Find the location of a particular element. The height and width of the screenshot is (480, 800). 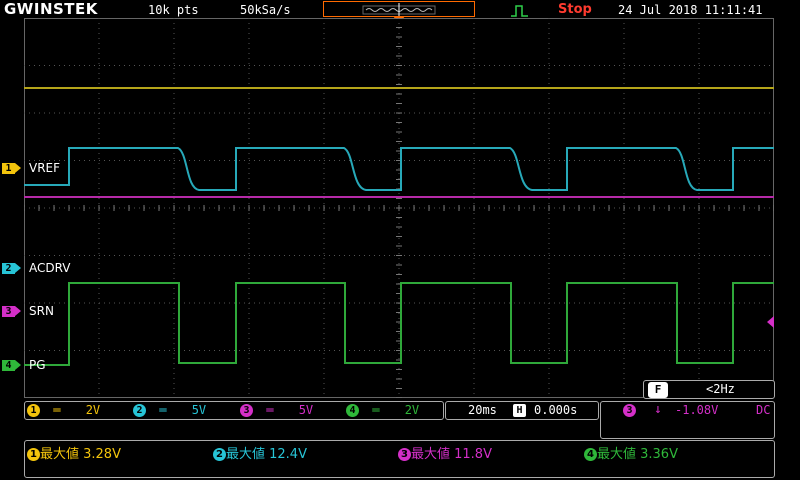

measurement-ch2: 2 最大値 12.4V is located at coordinates (260, 452).